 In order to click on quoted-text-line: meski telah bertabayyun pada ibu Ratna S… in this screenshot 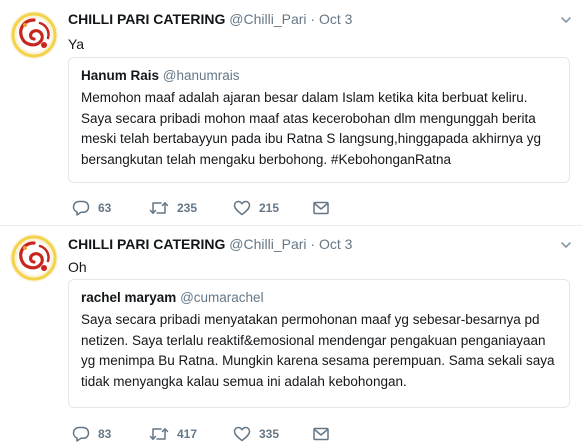, I will do `click(311, 138)`.